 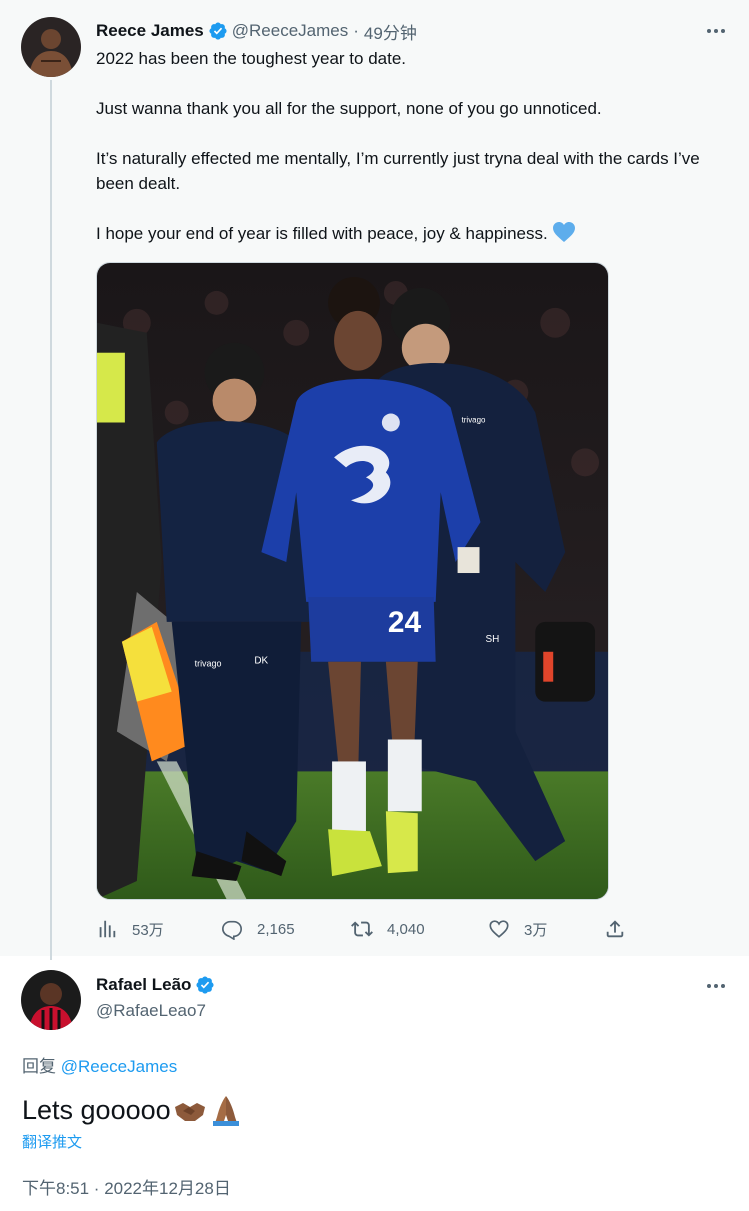 What do you see at coordinates (225, 1111) in the screenshot?
I see `folded-hands-icon` at bounding box center [225, 1111].